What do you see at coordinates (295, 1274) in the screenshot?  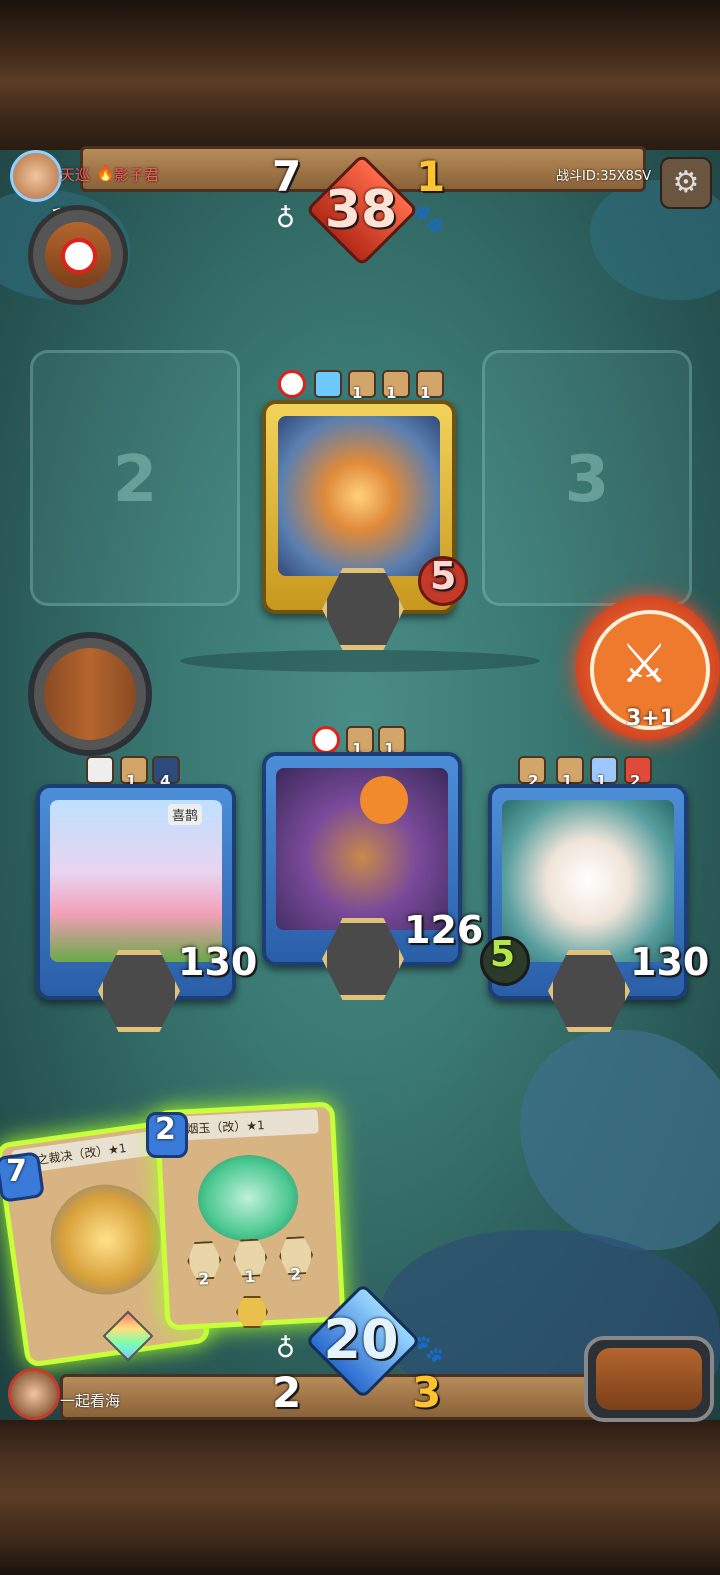 I see `gem-value-3: 2` at bounding box center [295, 1274].